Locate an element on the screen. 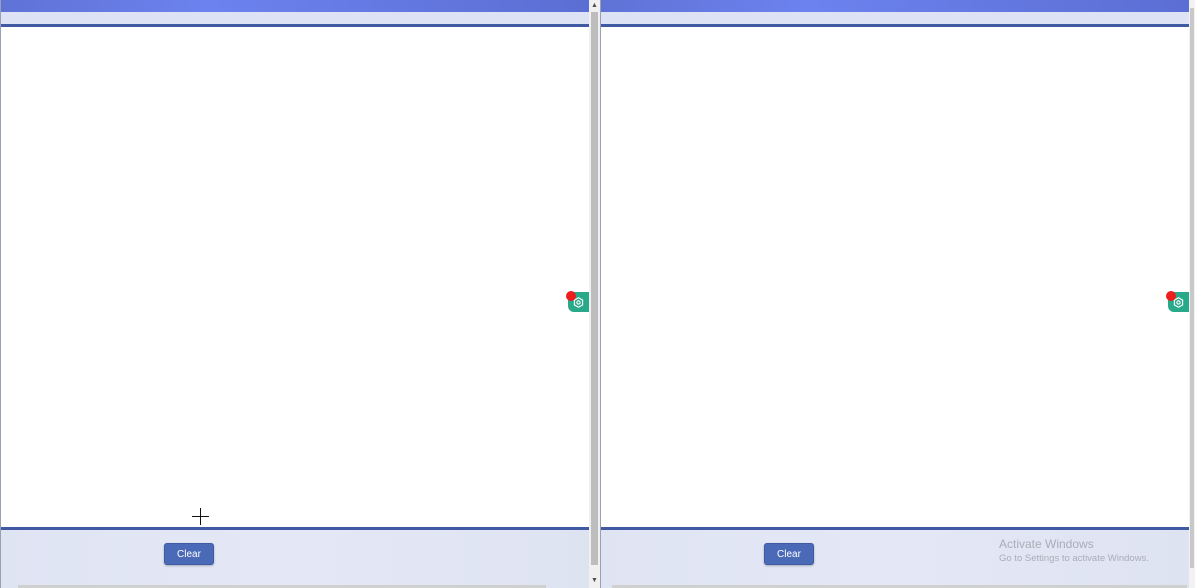 This screenshot has width=1195, height=588. right-vertical-scrollbar is located at coordinates (1192, 294).